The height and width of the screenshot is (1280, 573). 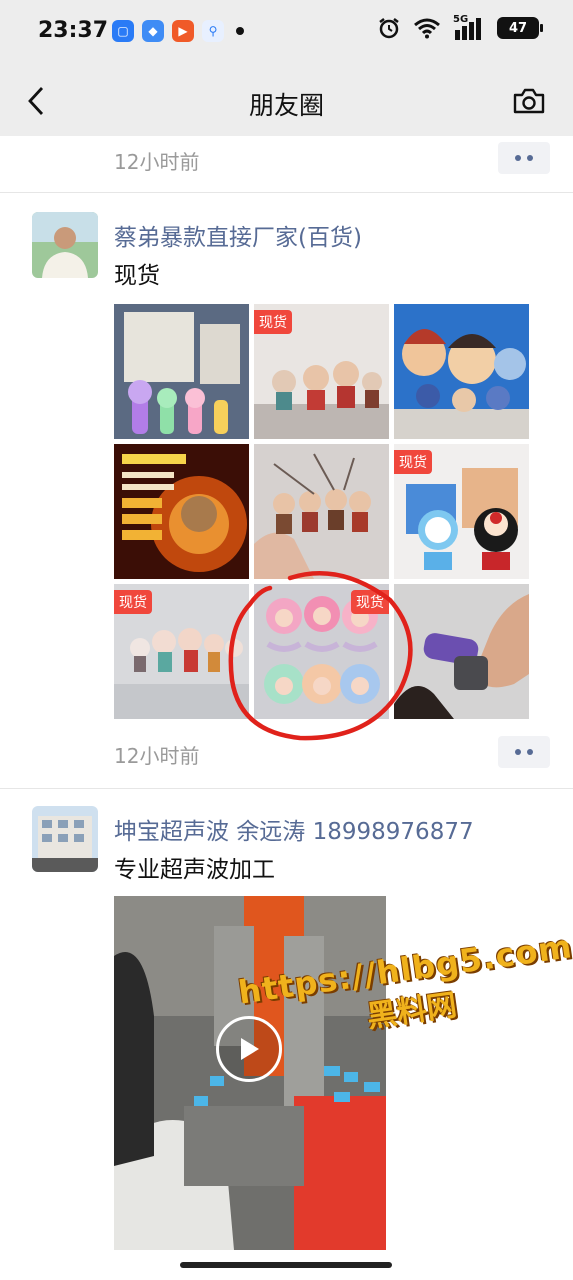 What do you see at coordinates (213, 31) in the screenshot?
I see `search-app-icon: ⚲` at bounding box center [213, 31].